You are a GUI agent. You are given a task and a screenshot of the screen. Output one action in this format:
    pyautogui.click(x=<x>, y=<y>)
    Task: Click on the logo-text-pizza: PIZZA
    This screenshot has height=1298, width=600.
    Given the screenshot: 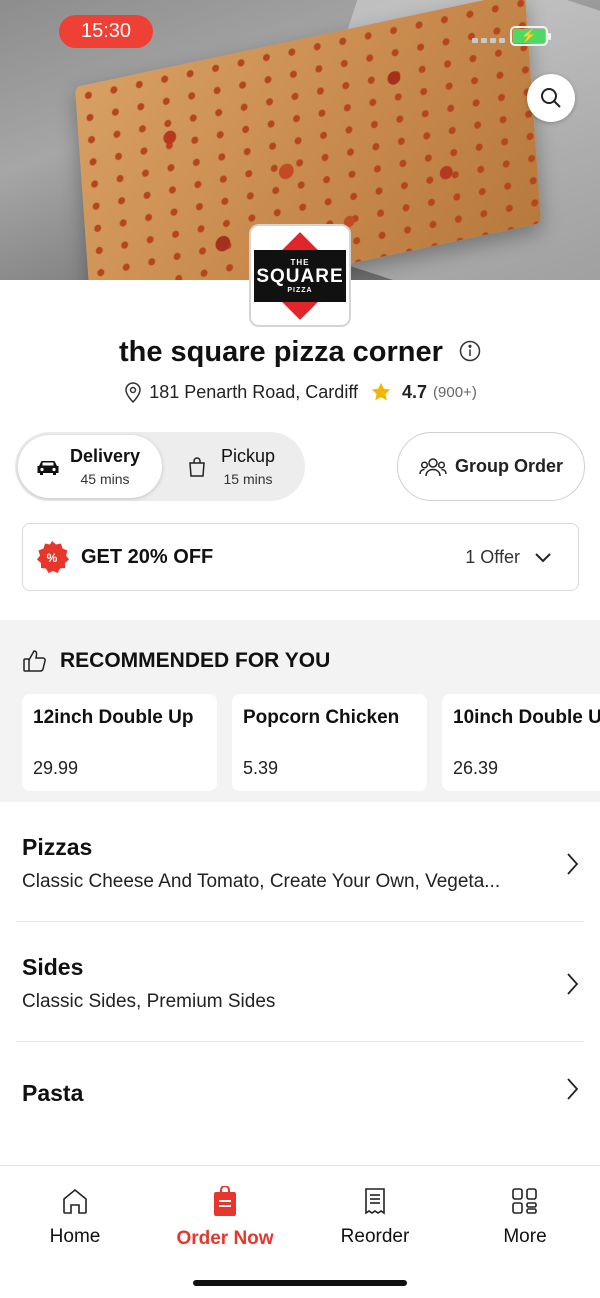 What is the action you would take?
    pyautogui.click(x=300, y=290)
    